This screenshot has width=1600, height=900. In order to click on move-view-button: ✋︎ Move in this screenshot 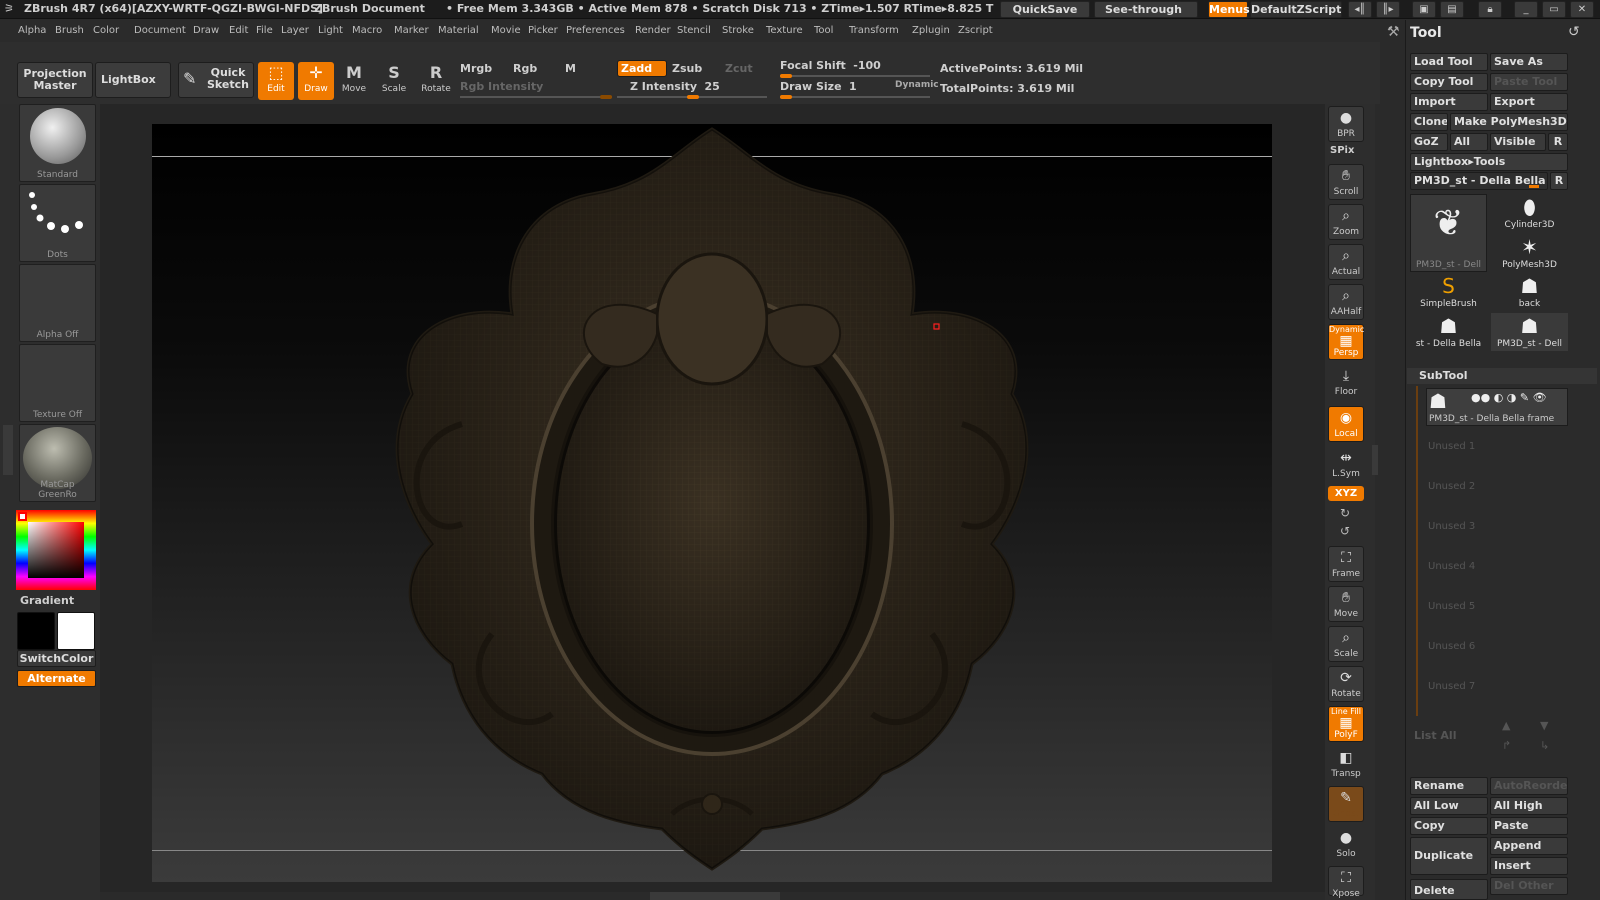, I will do `click(1346, 604)`.